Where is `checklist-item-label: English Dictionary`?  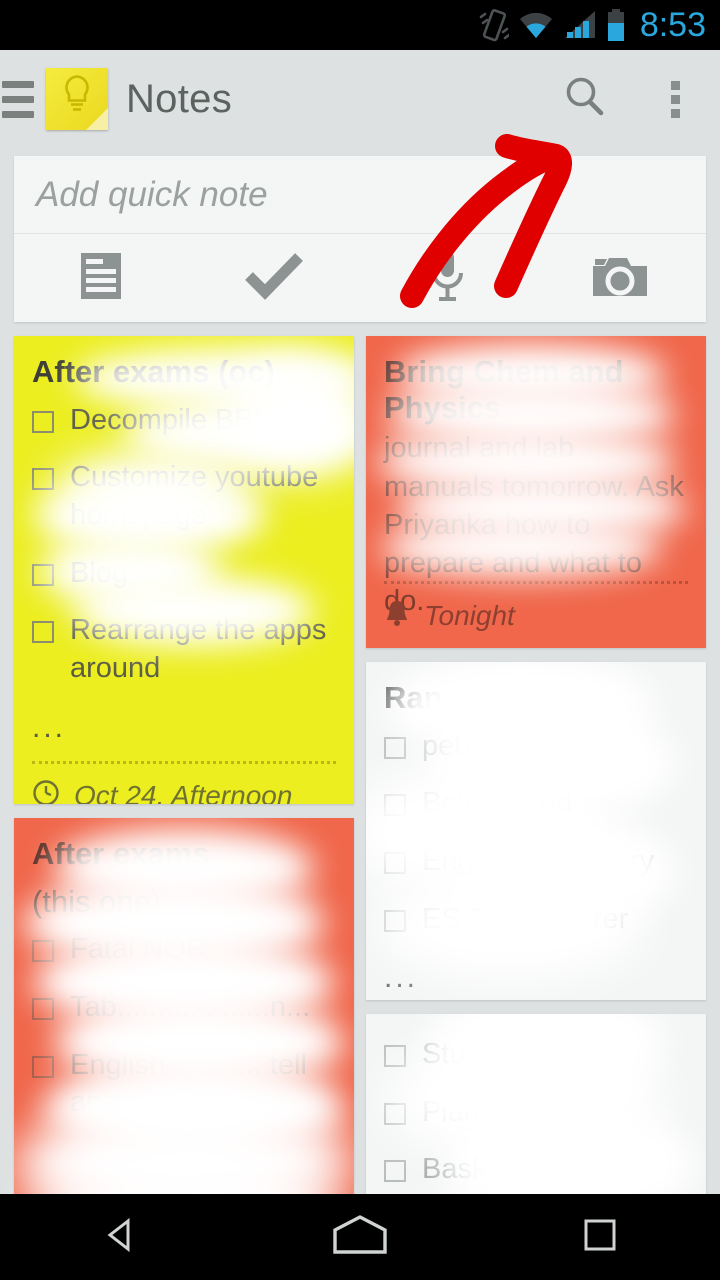
checklist-item-label: English Dictionary is located at coordinates (538, 861).